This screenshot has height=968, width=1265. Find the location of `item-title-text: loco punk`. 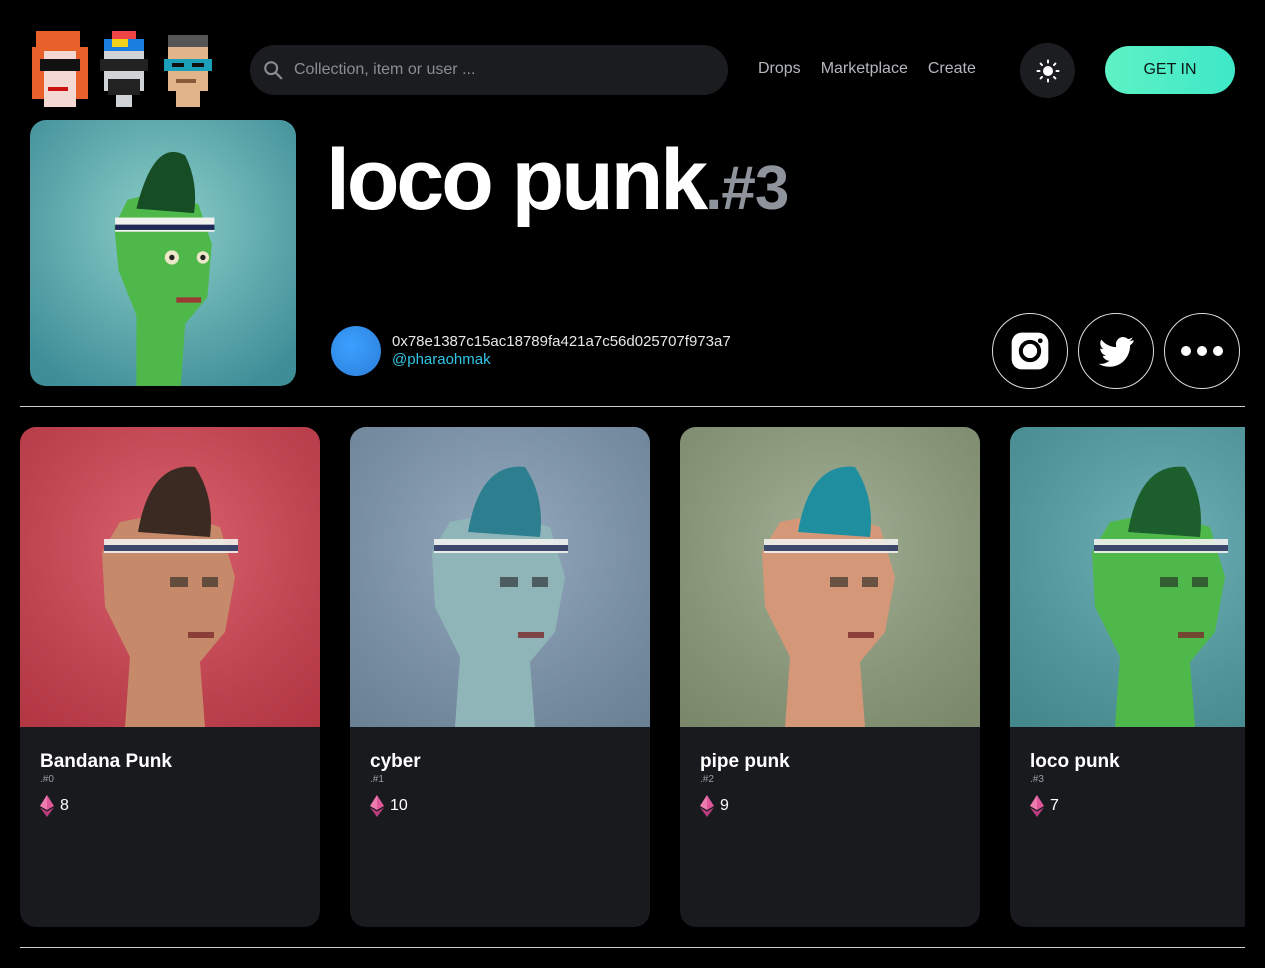

item-title-text: loco punk is located at coordinates (517, 180).